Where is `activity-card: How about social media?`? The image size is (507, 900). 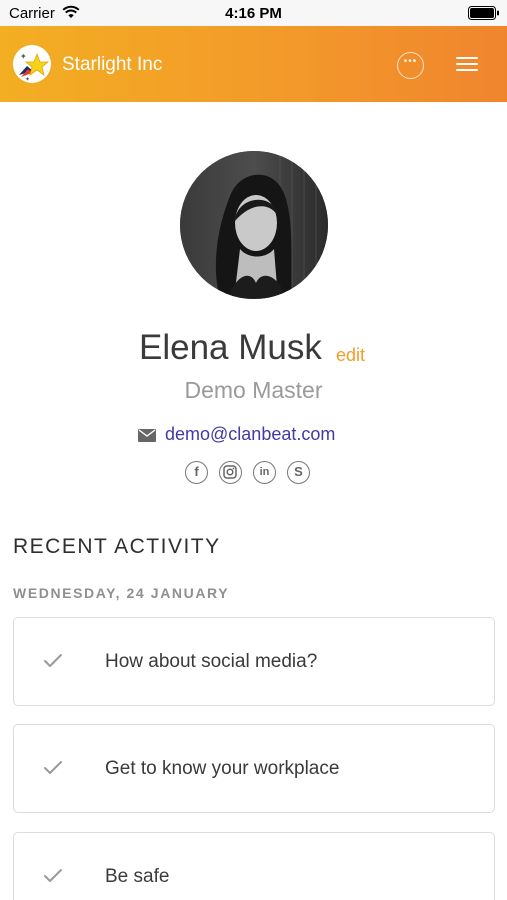
activity-card: How about social media? is located at coordinates (254, 661).